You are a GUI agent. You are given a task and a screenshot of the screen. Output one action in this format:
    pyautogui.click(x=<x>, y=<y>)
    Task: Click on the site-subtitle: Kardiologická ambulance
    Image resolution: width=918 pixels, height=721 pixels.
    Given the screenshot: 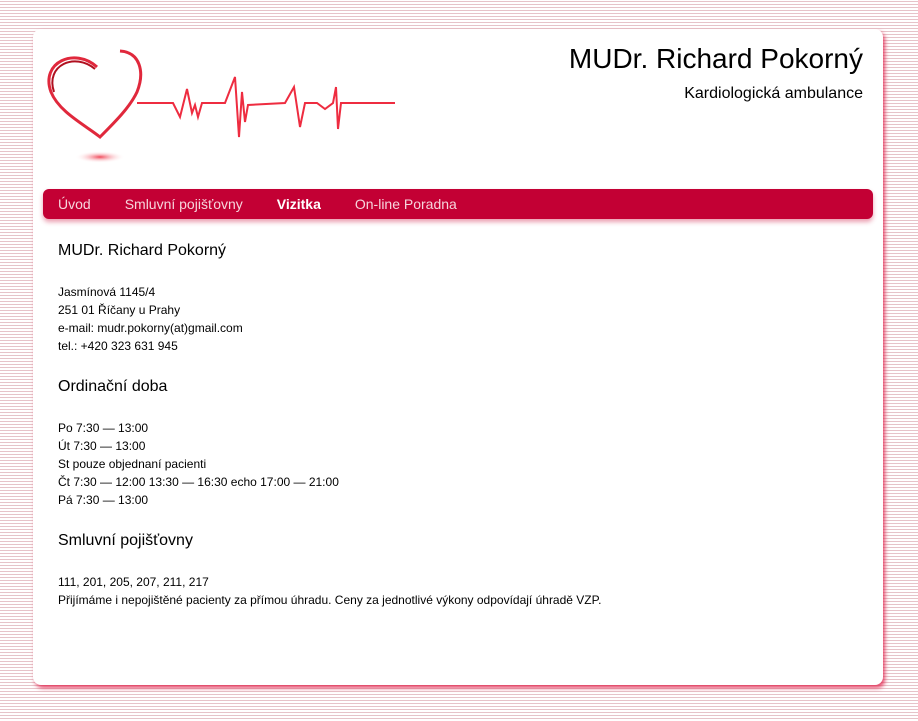 What is the action you would take?
    pyautogui.click(x=773, y=93)
    